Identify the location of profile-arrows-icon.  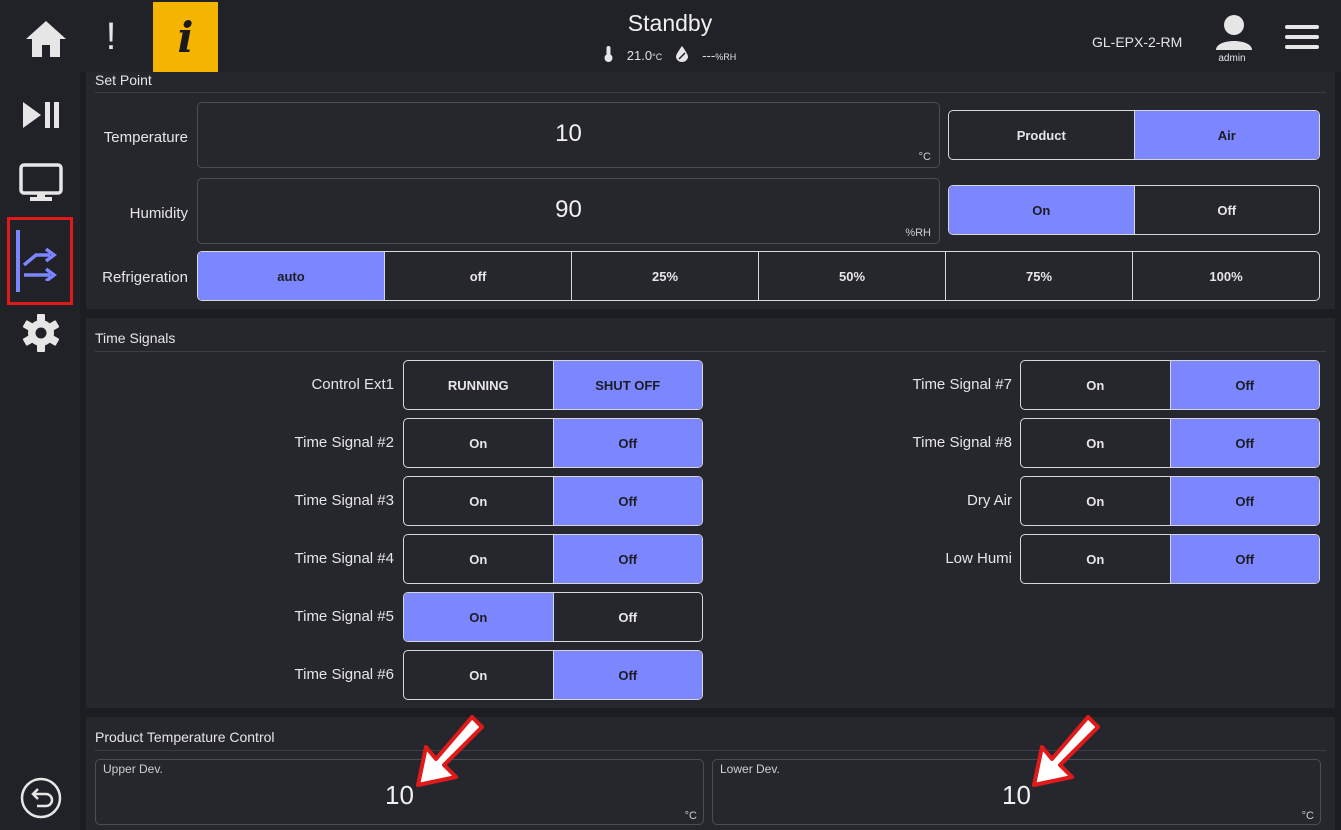
(39, 264).